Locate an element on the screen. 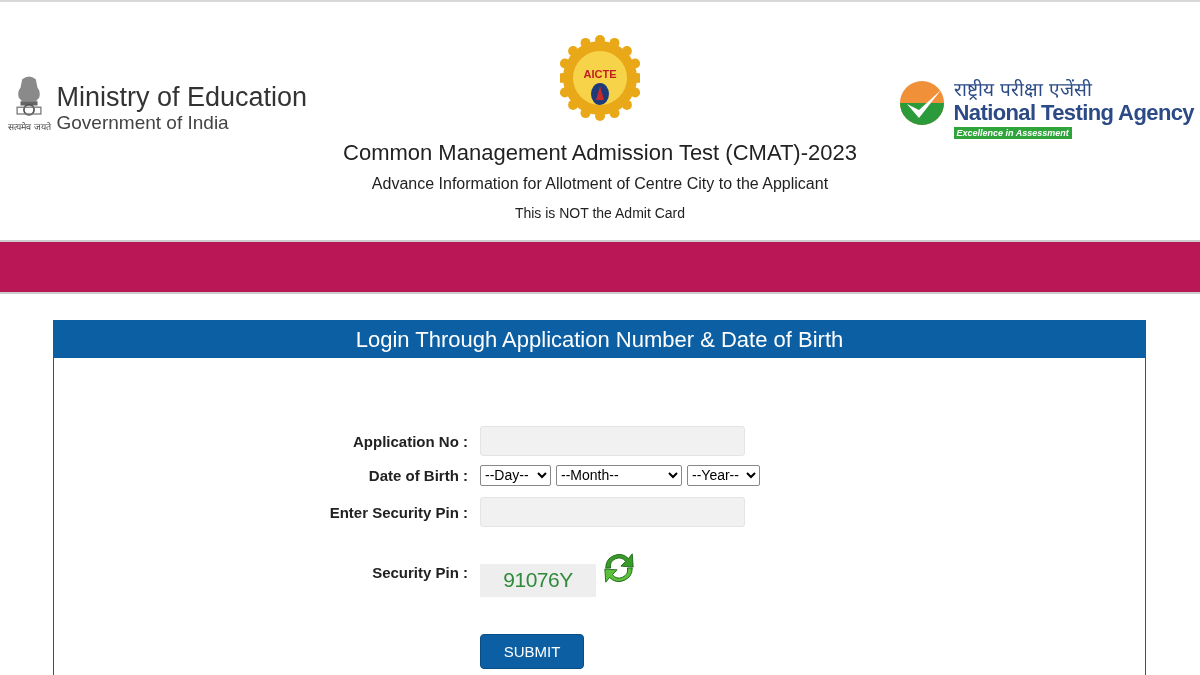 The height and width of the screenshot is (675, 1200). select-field: --Year-- is located at coordinates (723, 475).